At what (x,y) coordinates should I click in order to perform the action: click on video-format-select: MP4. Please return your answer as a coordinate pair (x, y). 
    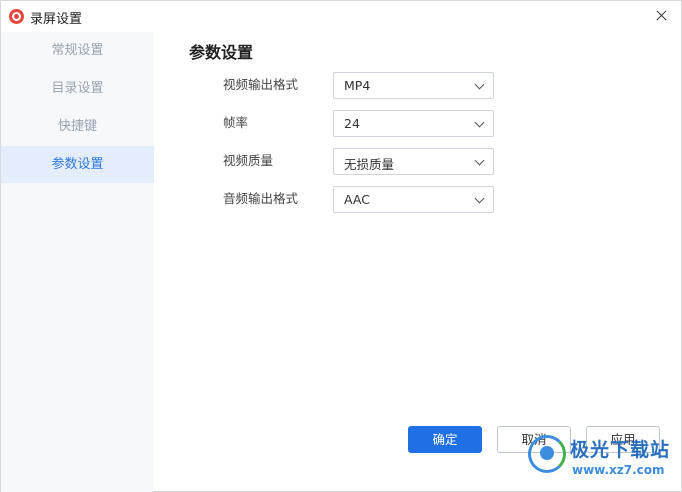
    Looking at the image, I should click on (413, 85).